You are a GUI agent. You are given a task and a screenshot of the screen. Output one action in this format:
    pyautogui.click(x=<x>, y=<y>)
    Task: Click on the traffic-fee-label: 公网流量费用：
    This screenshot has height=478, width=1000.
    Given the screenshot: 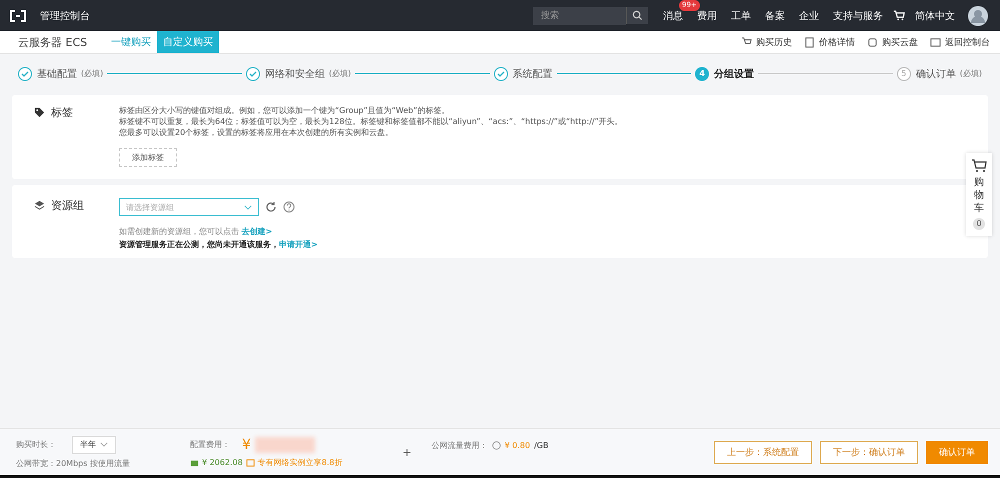 What is the action you would take?
    pyautogui.click(x=460, y=445)
    